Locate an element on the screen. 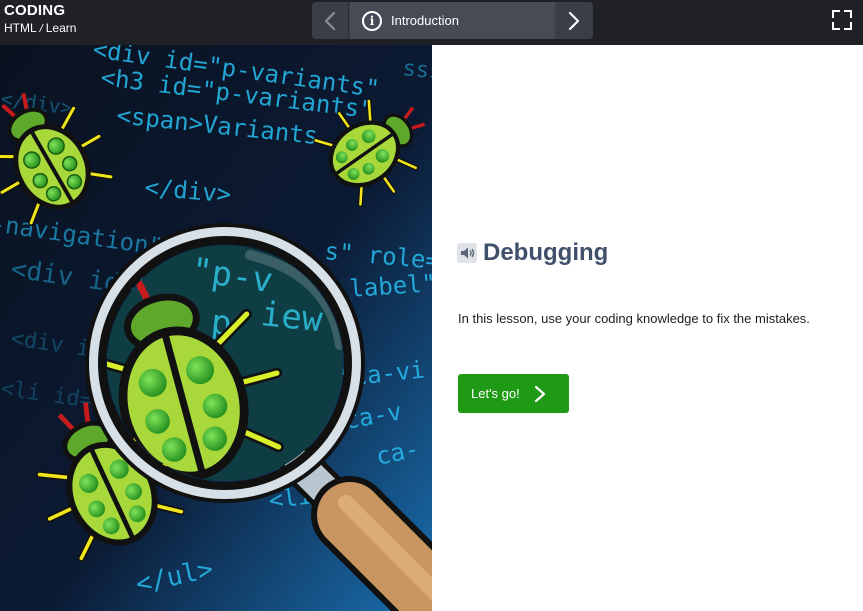 The height and width of the screenshot is (611, 863). previous-lesson-button is located at coordinates (330, 20).